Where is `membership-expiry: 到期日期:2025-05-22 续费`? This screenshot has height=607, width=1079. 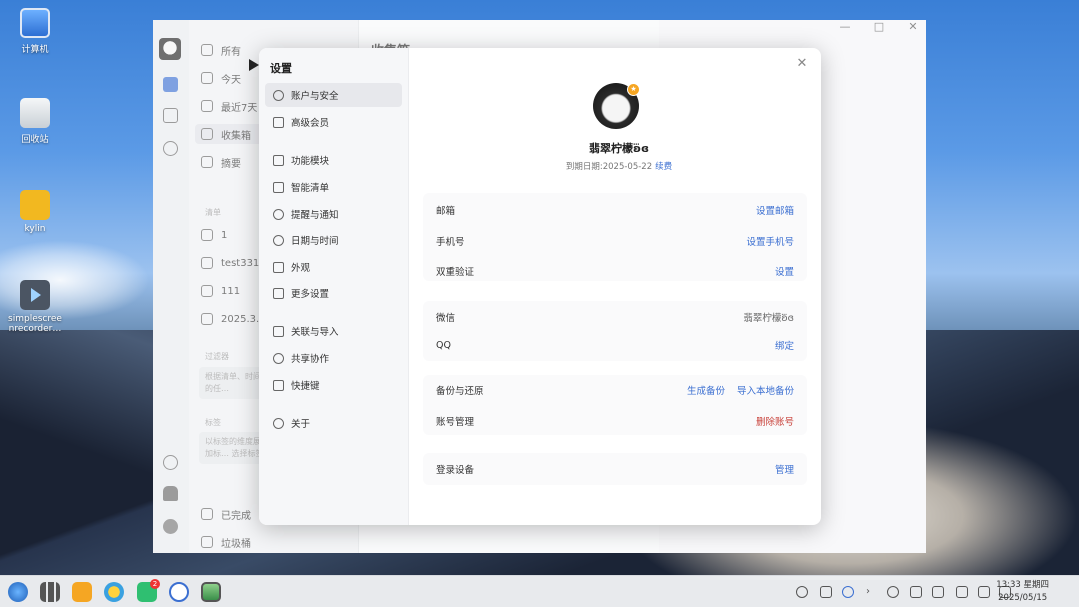
membership-expiry: 到期日期:2025-05-22 续费 is located at coordinates (619, 166).